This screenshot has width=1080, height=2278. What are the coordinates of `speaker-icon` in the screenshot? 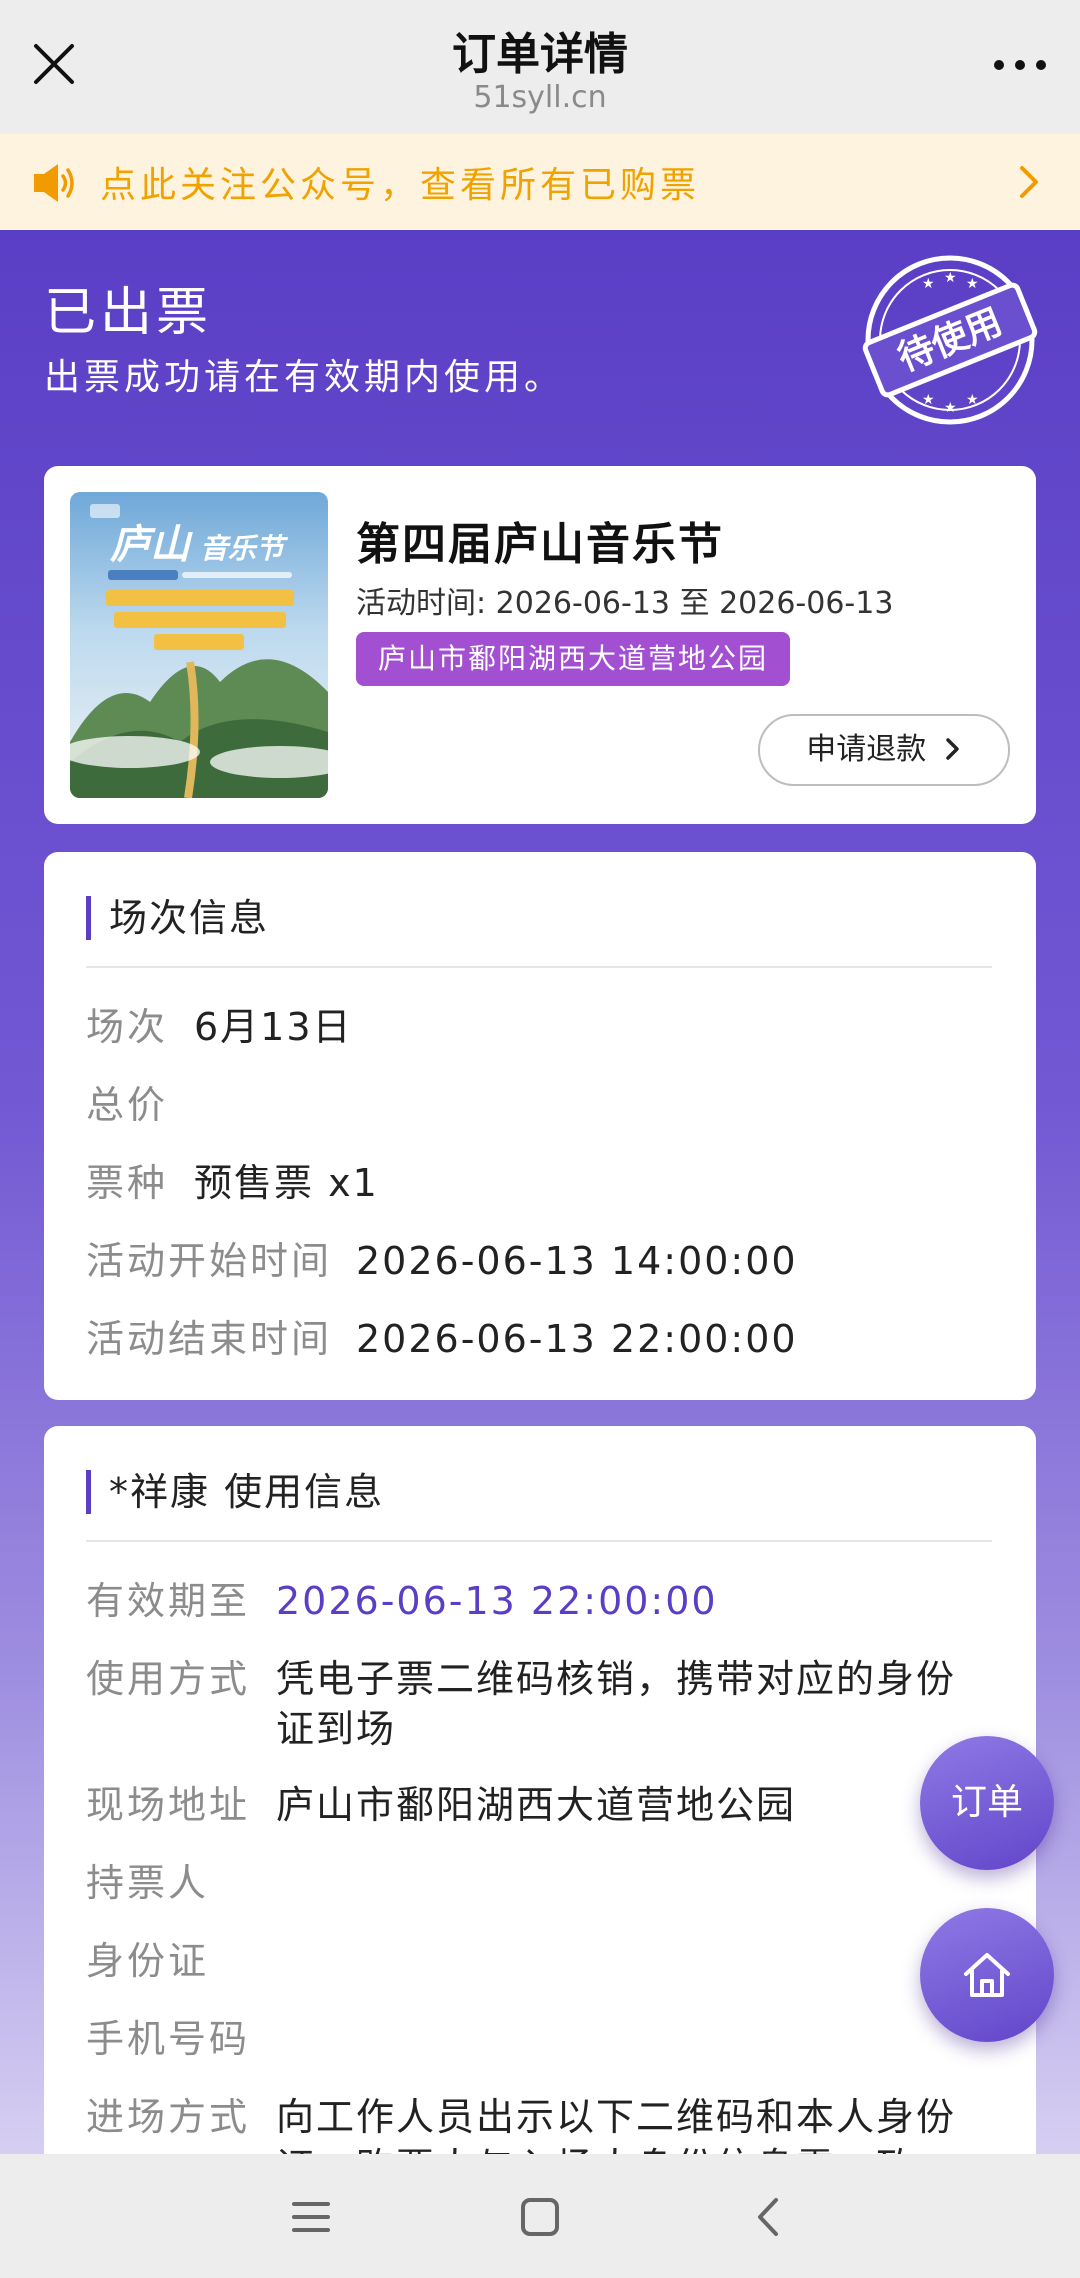 It's located at (54, 183).